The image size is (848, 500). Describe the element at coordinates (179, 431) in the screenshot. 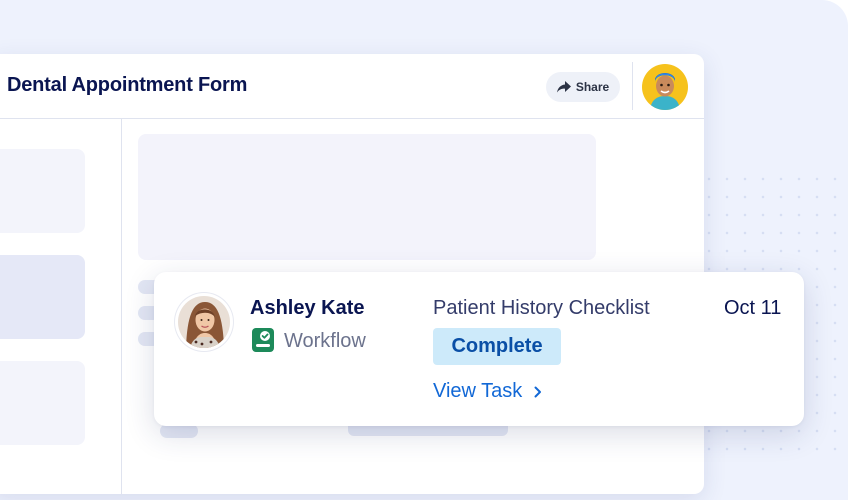

I see `field-placeholder` at that location.